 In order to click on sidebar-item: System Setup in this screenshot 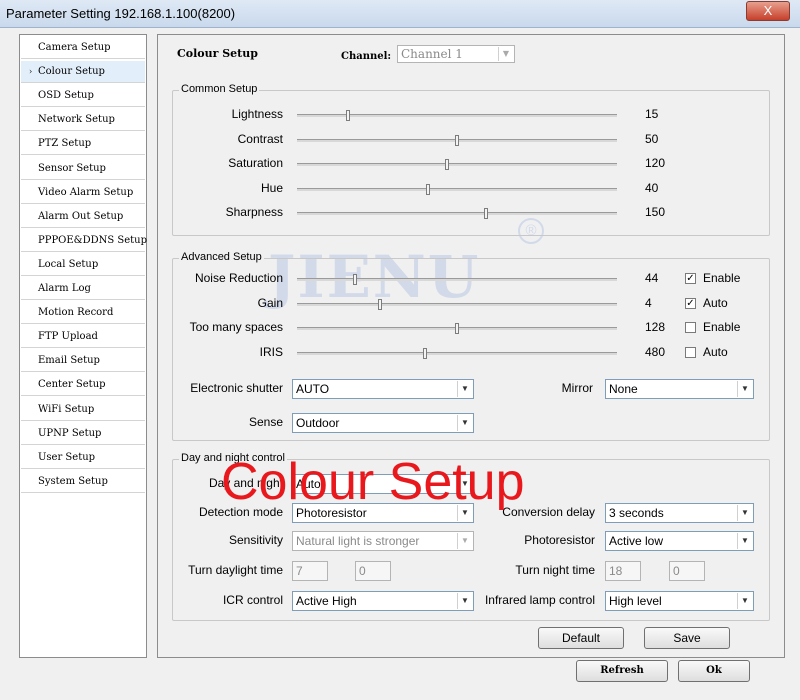, I will do `click(83, 482)`.